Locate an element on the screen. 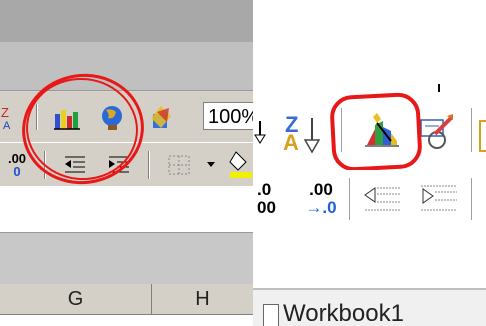 The height and width of the screenshot is (326, 486). chevron-down-icon is located at coordinates (211, 164).